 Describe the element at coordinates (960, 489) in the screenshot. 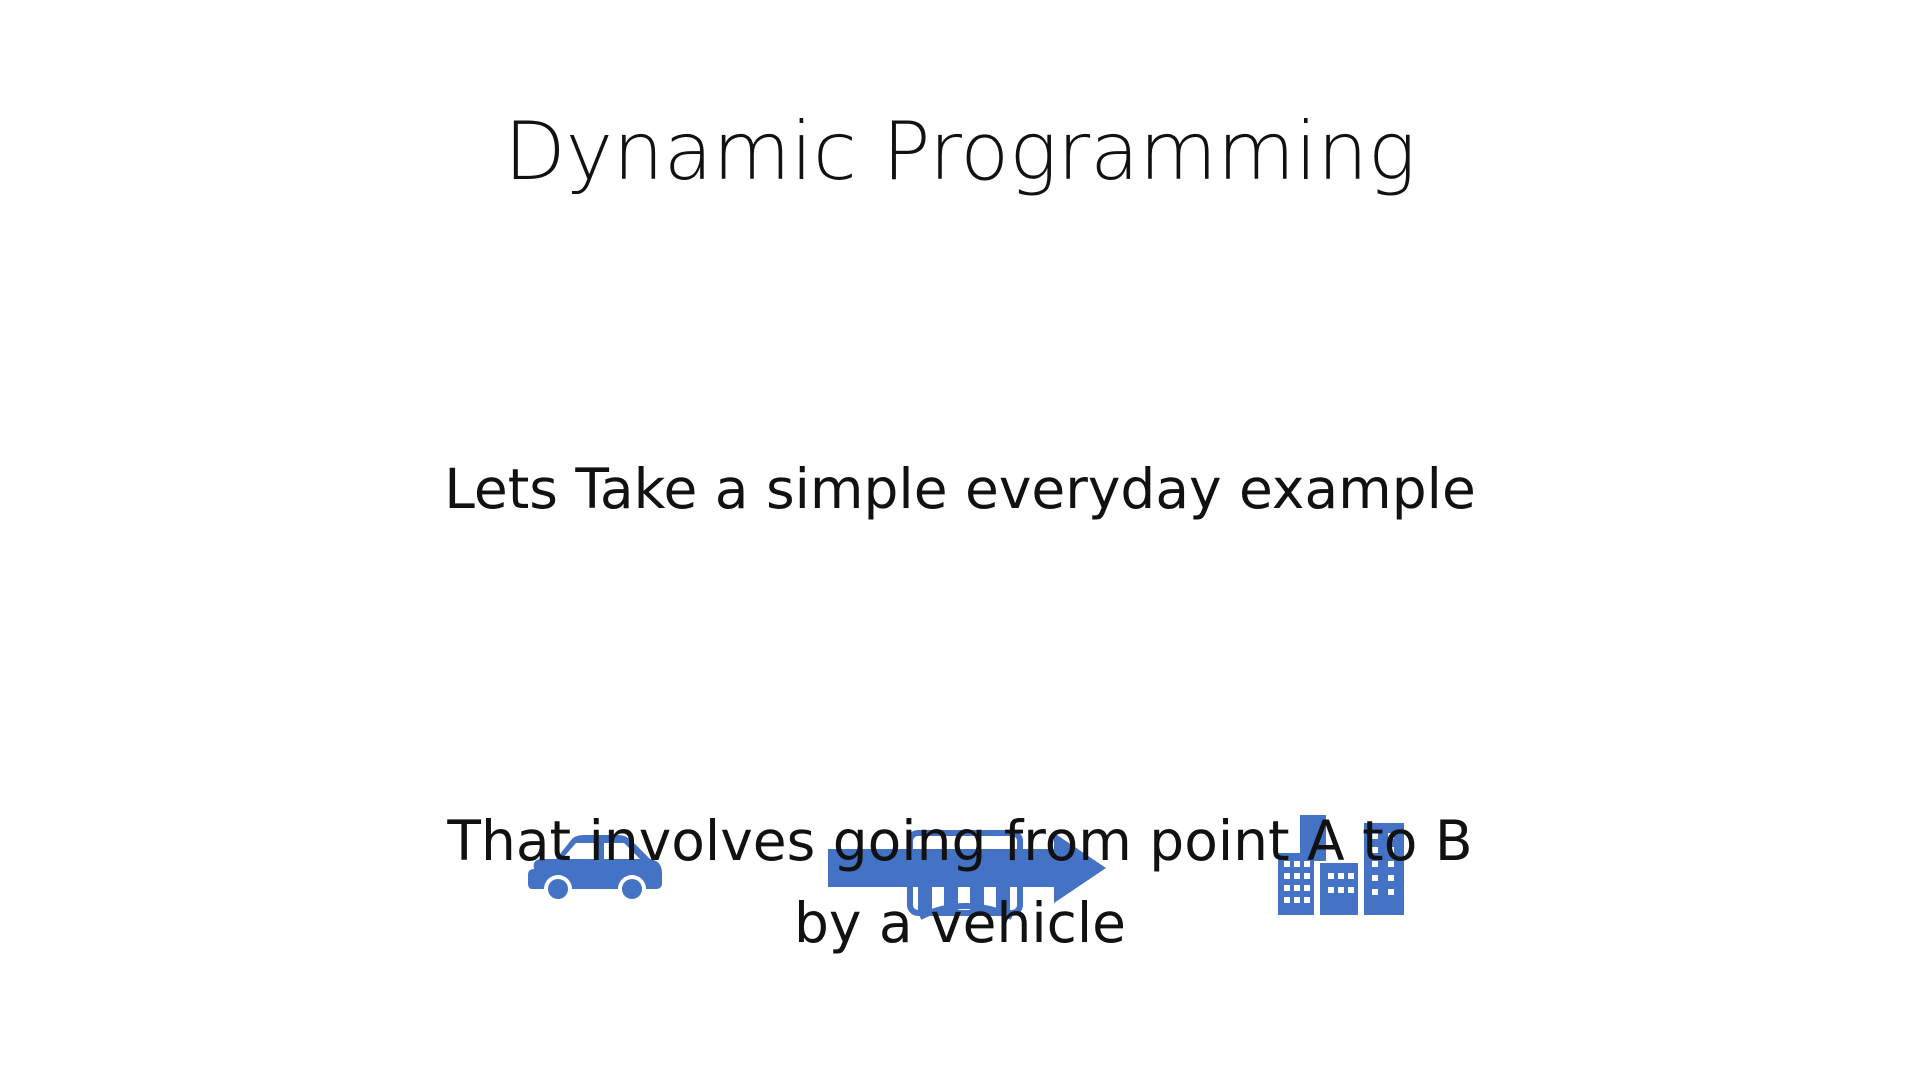

I see `slide-subtitle: Lets Take a simple everyday example` at that location.